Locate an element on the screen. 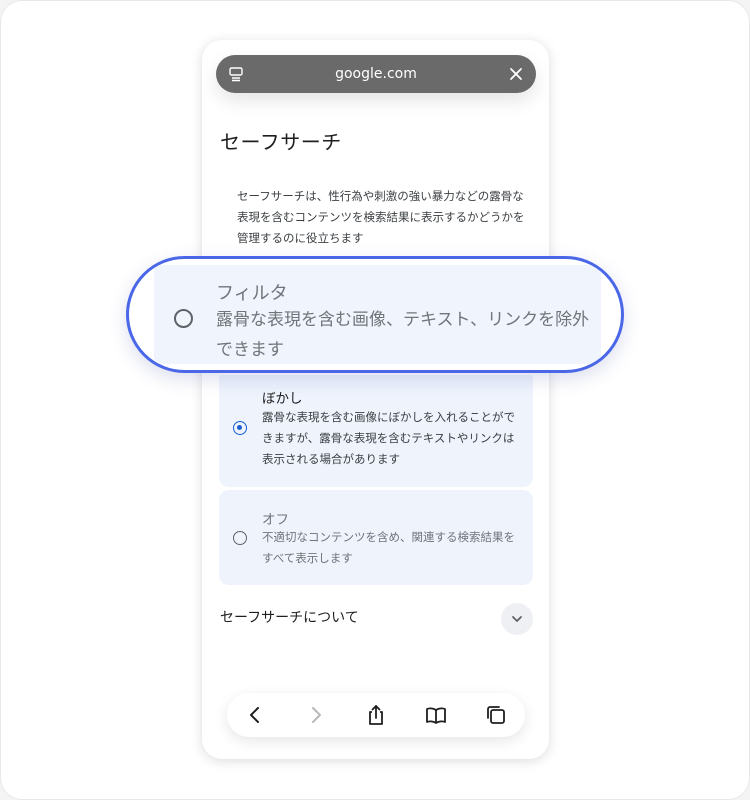 The height and width of the screenshot is (800, 750). option-off: オフ 不適切なコンテンツを含め、関連する検索結果をすべて表示します is located at coordinates (376, 537).